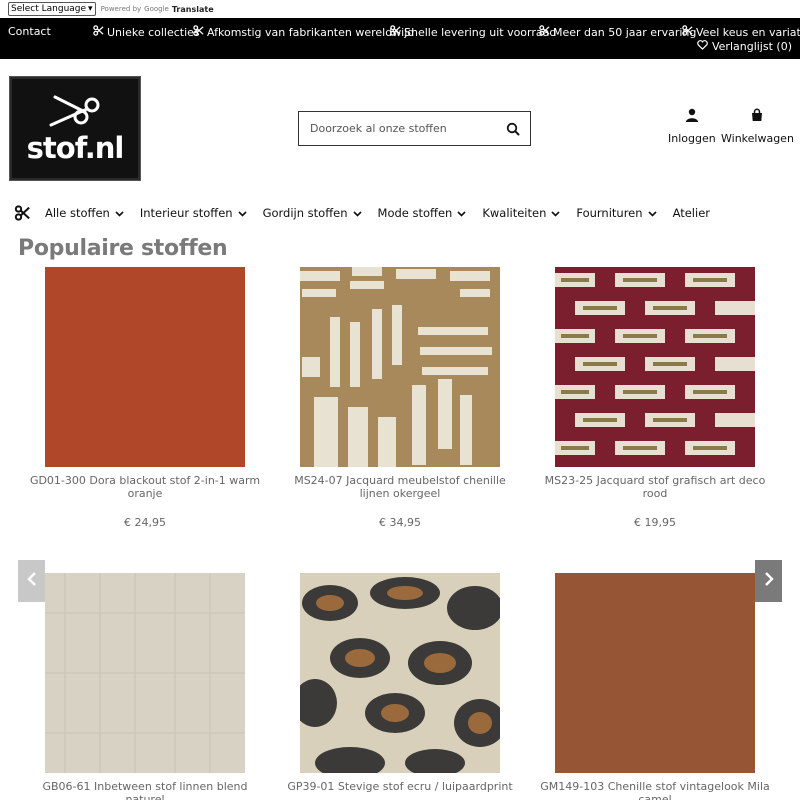 The width and height of the screenshot is (800, 800). I want to click on nav-item-label: Gordijn stoffen, so click(305, 213).